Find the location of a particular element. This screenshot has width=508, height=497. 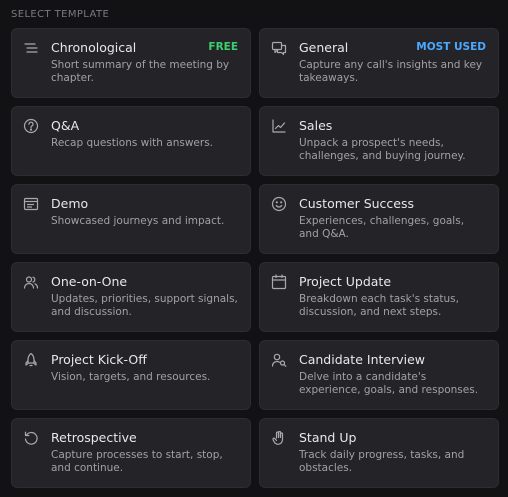

chat-bubbles-icon is located at coordinates (279, 48).